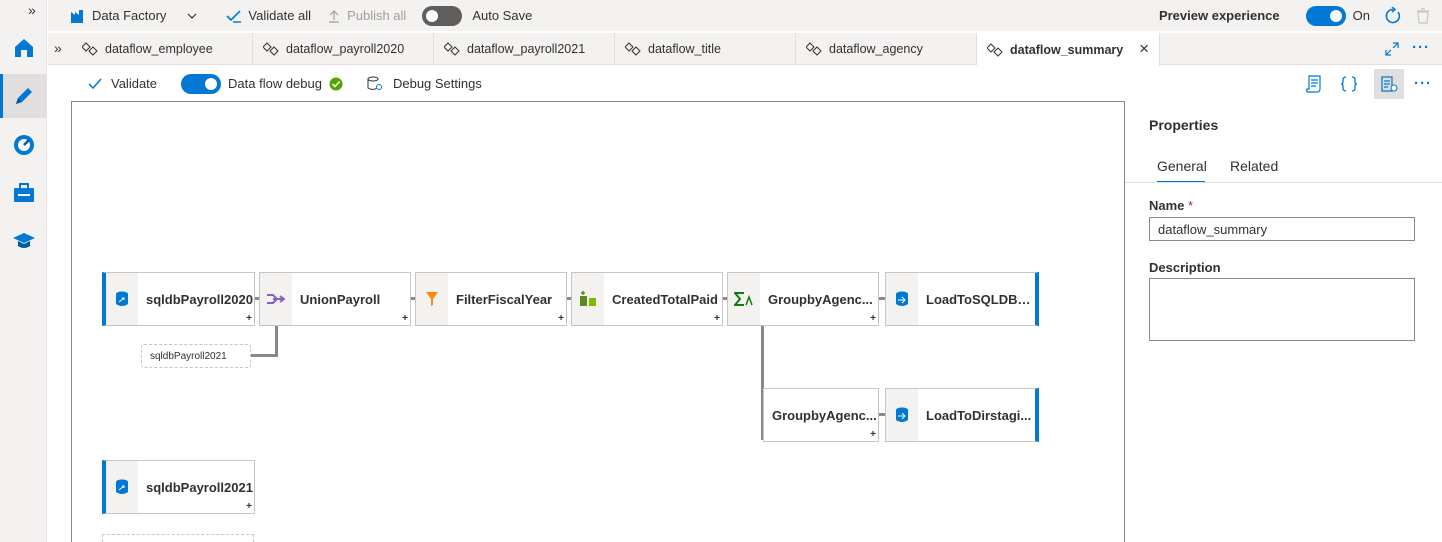 This screenshot has height=542, width=1442. I want to click on properties-title: Properties, so click(1184, 125).